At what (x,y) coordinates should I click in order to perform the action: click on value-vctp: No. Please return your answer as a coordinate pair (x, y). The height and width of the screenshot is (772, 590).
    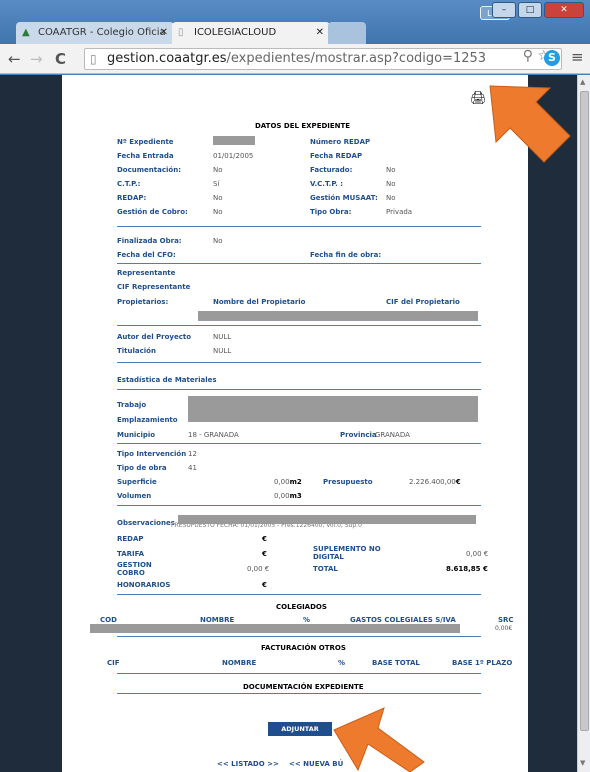
    Looking at the image, I should click on (391, 184).